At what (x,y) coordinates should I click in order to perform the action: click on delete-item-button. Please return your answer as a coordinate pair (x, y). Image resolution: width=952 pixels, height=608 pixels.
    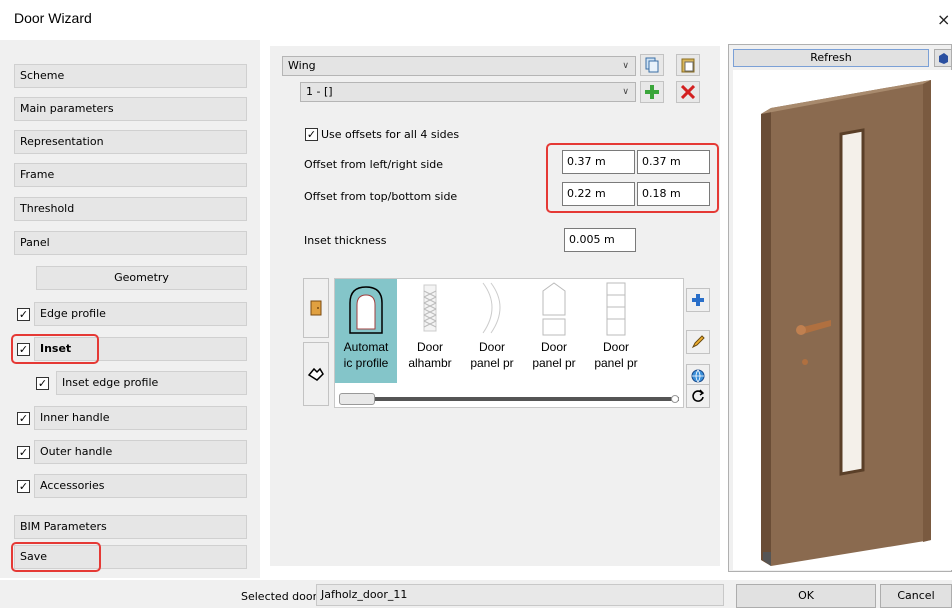
    Looking at the image, I should click on (688, 92).